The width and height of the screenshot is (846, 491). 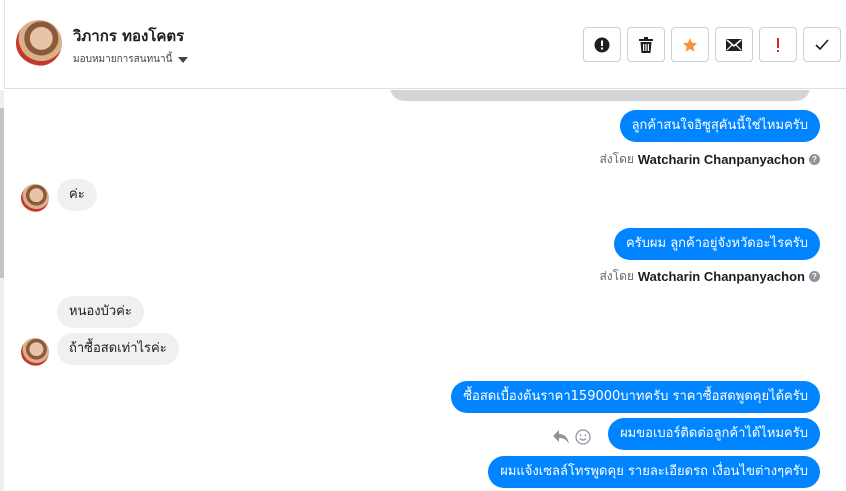 What do you see at coordinates (572, 437) in the screenshot?
I see `message-hover-tools` at bounding box center [572, 437].